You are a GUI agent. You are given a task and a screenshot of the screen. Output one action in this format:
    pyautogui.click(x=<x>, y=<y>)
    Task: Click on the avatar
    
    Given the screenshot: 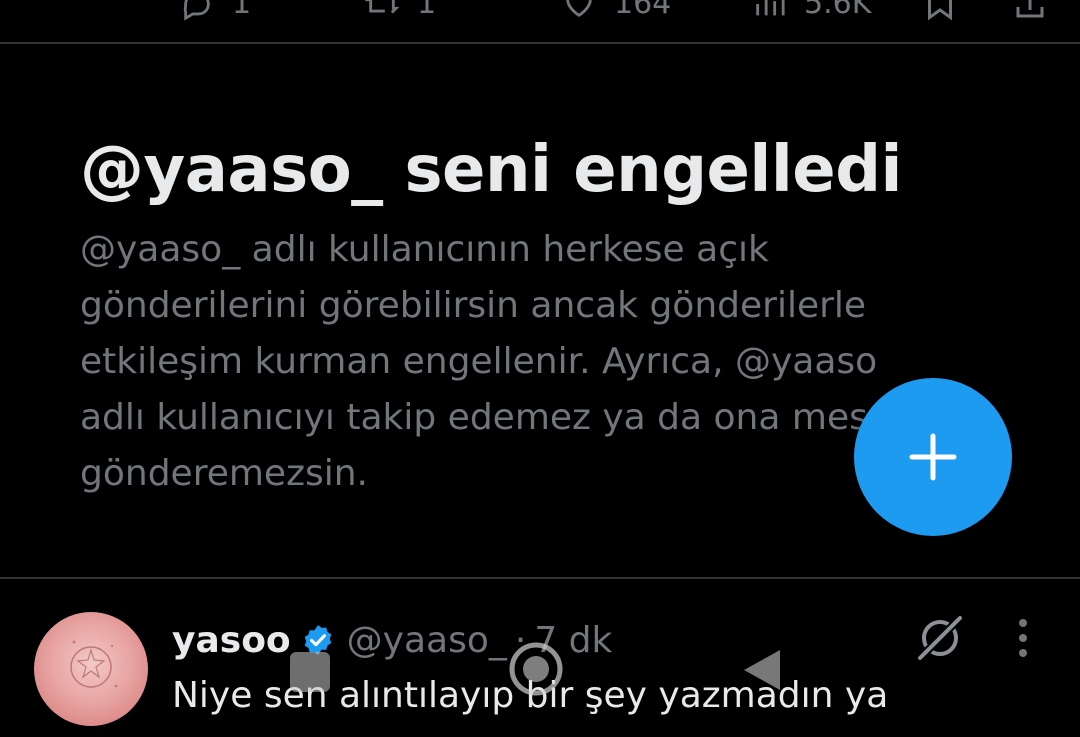 What is the action you would take?
    pyautogui.click(x=91, y=669)
    